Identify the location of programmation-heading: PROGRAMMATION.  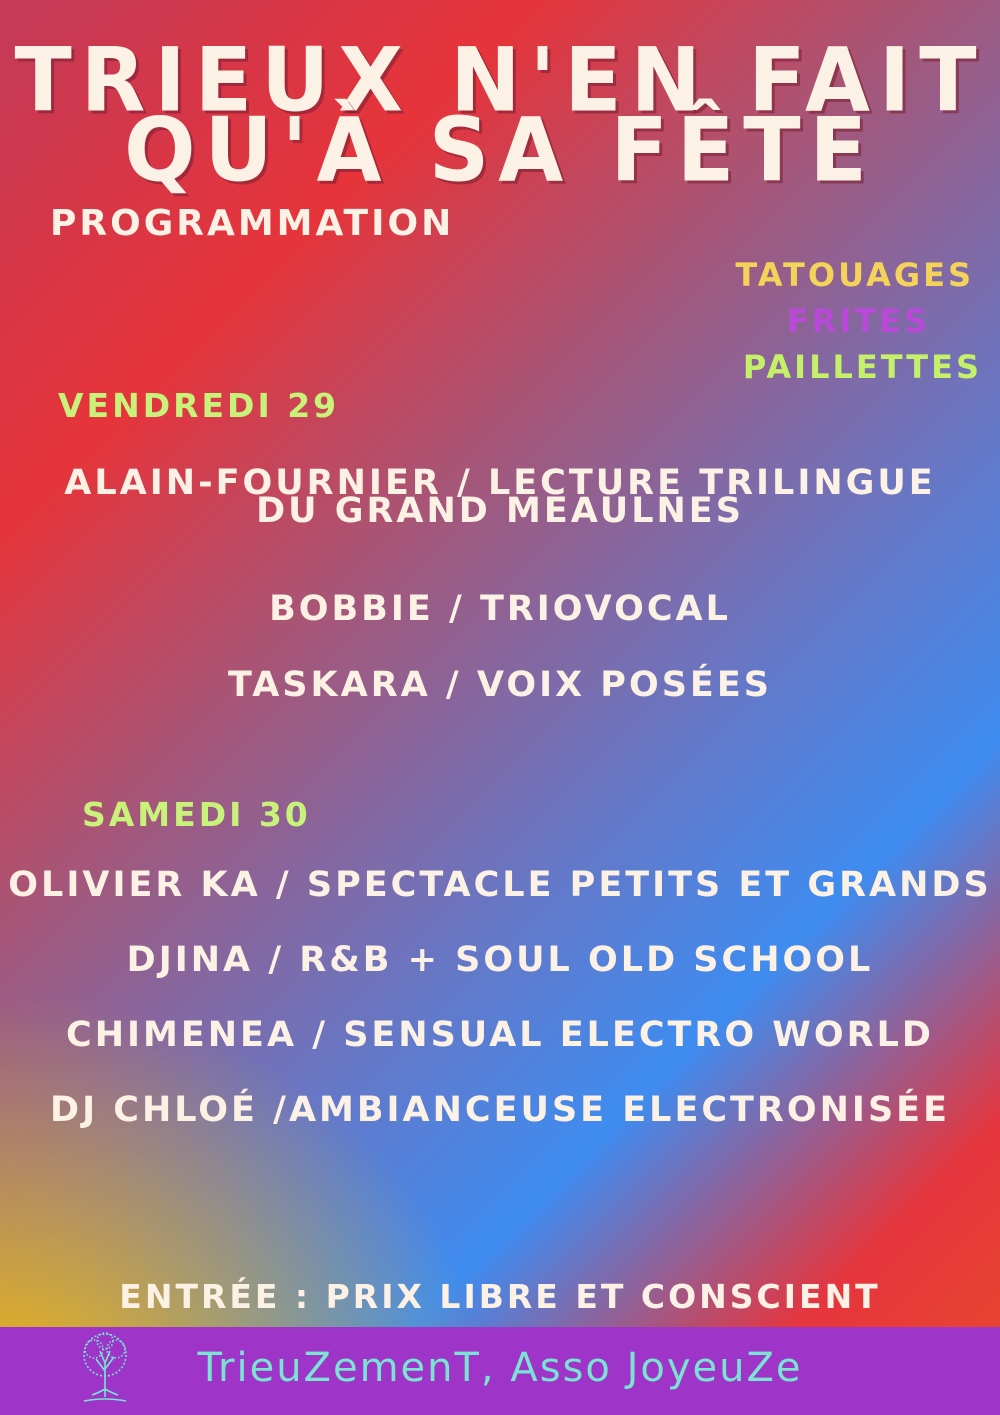
(252, 223).